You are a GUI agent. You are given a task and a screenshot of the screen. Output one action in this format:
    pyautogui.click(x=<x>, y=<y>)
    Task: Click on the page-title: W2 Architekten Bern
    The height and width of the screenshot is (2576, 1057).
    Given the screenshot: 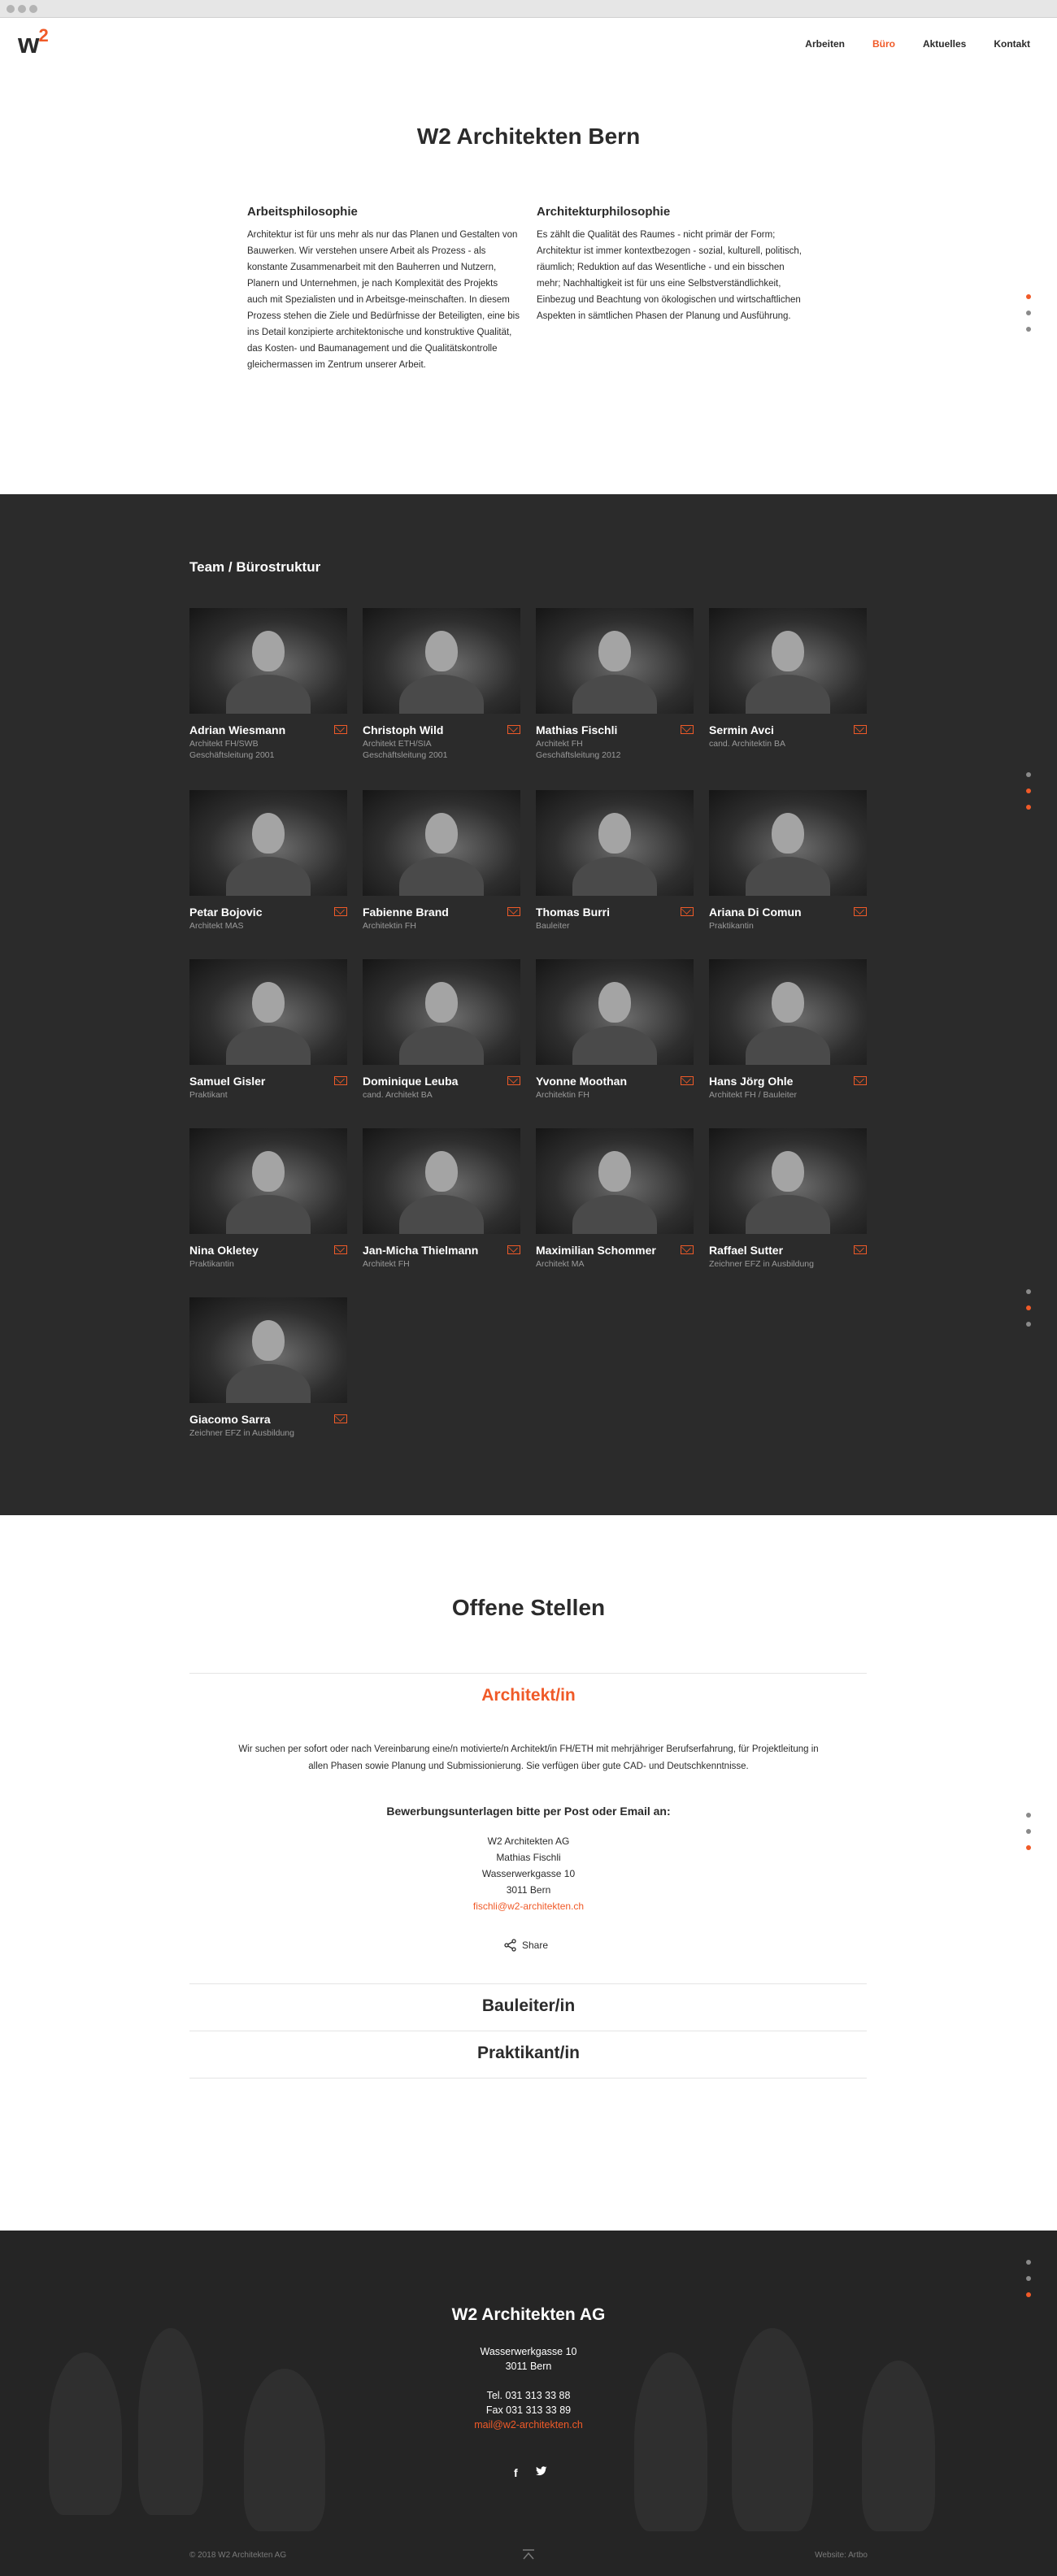 What is the action you would take?
    pyautogui.click(x=528, y=136)
    